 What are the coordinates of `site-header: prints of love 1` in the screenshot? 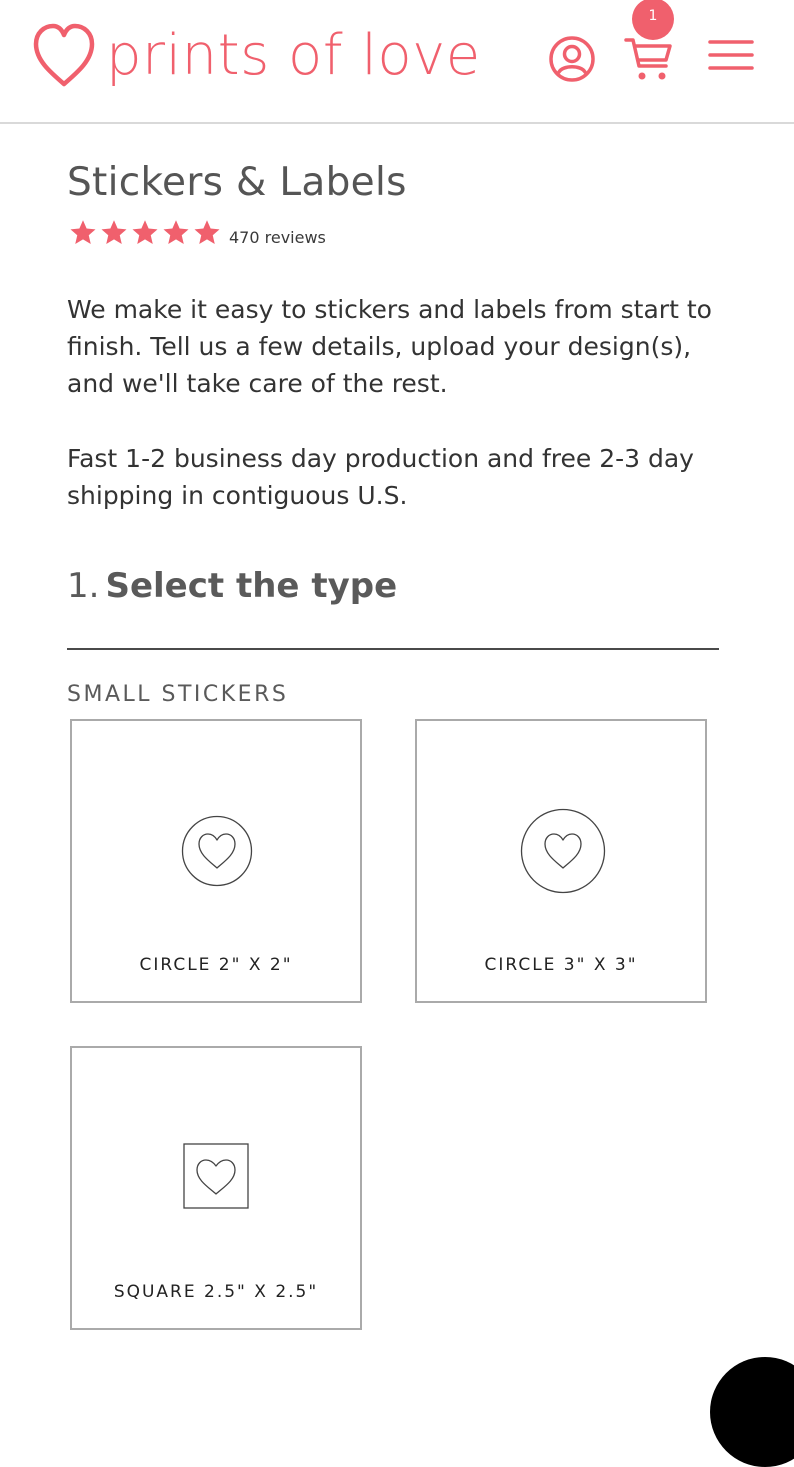 It's located at (397, 62).